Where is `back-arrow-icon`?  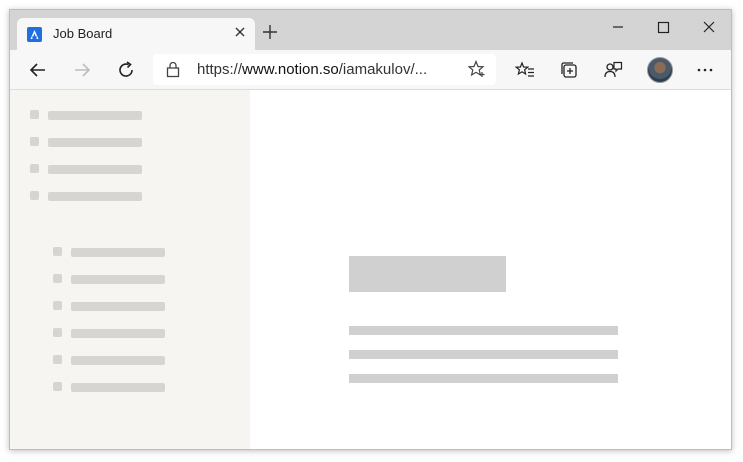
back-arrow-icon is located at coordinates (38, 70).